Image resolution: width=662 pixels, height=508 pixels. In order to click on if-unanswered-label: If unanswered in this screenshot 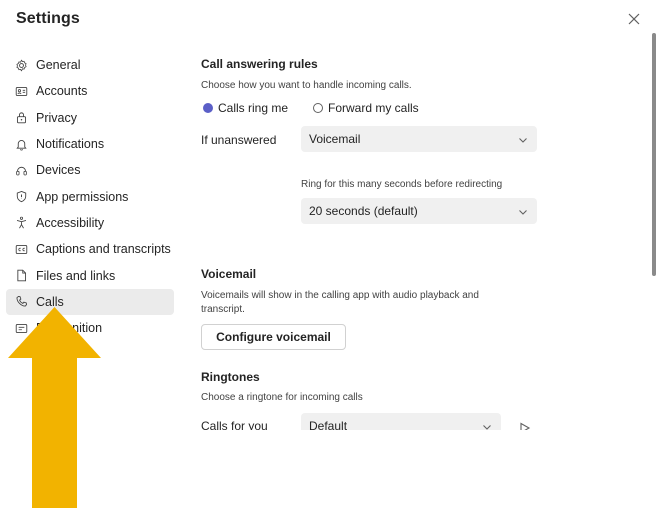, I will do `click(239, 140)`.